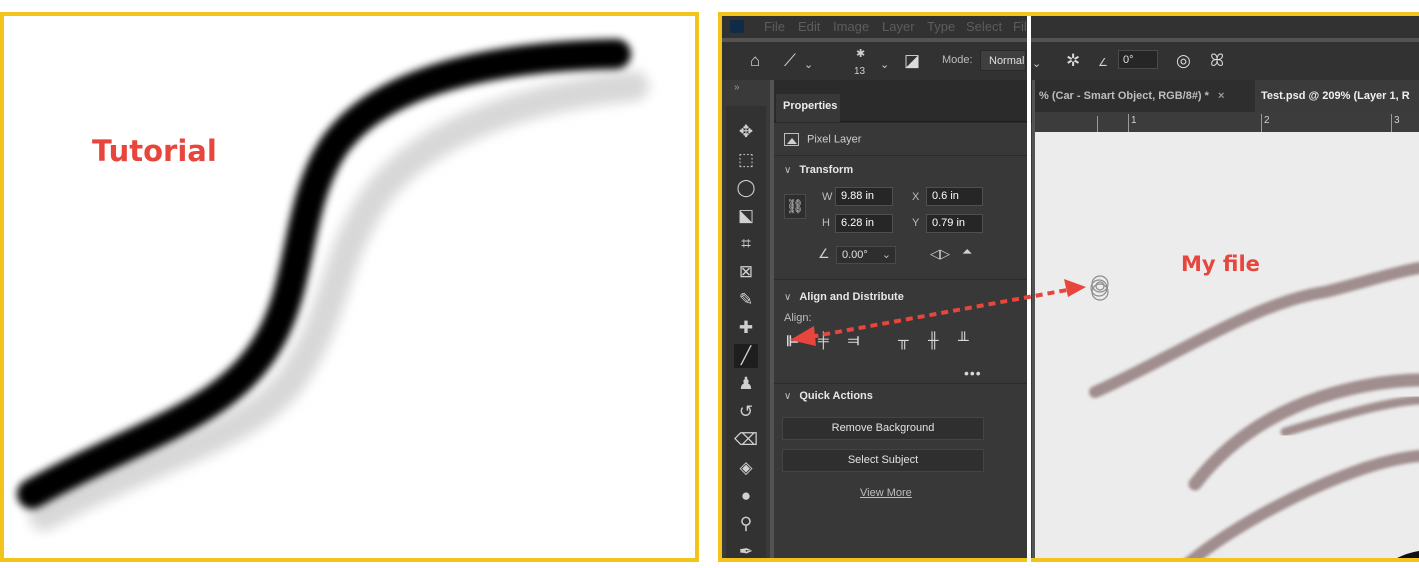 This screenshot has height=568, width=1419. Describe the element at coordinates (746, 412) in the screenshot. I see `history-brush-tool-icon: ↺` at that location.